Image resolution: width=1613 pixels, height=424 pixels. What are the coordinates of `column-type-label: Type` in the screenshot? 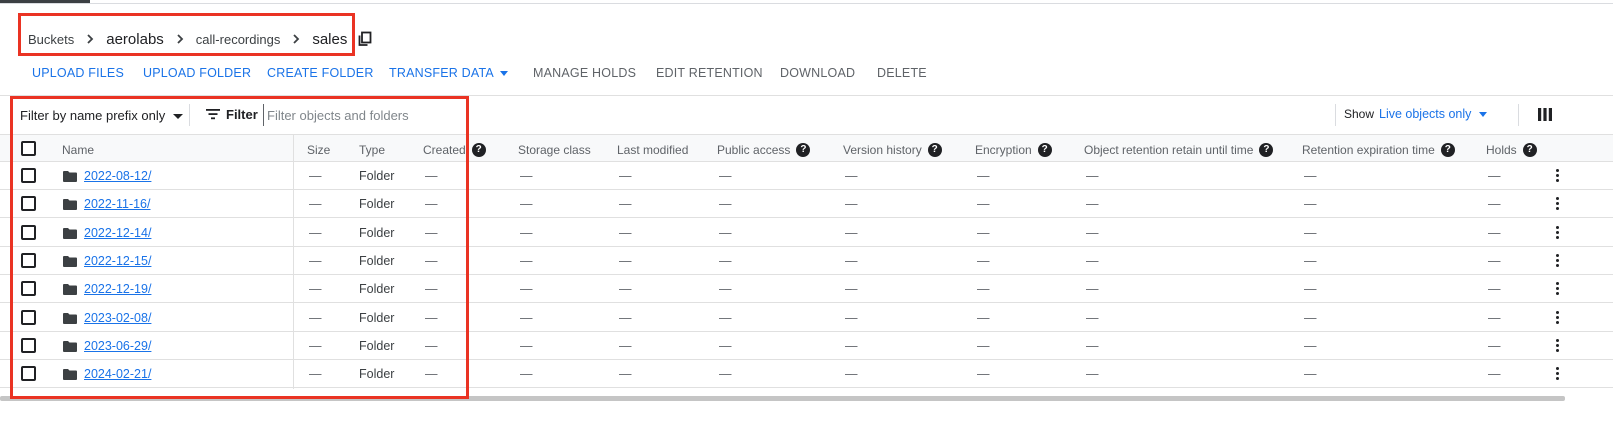 It's located at (372, 150).